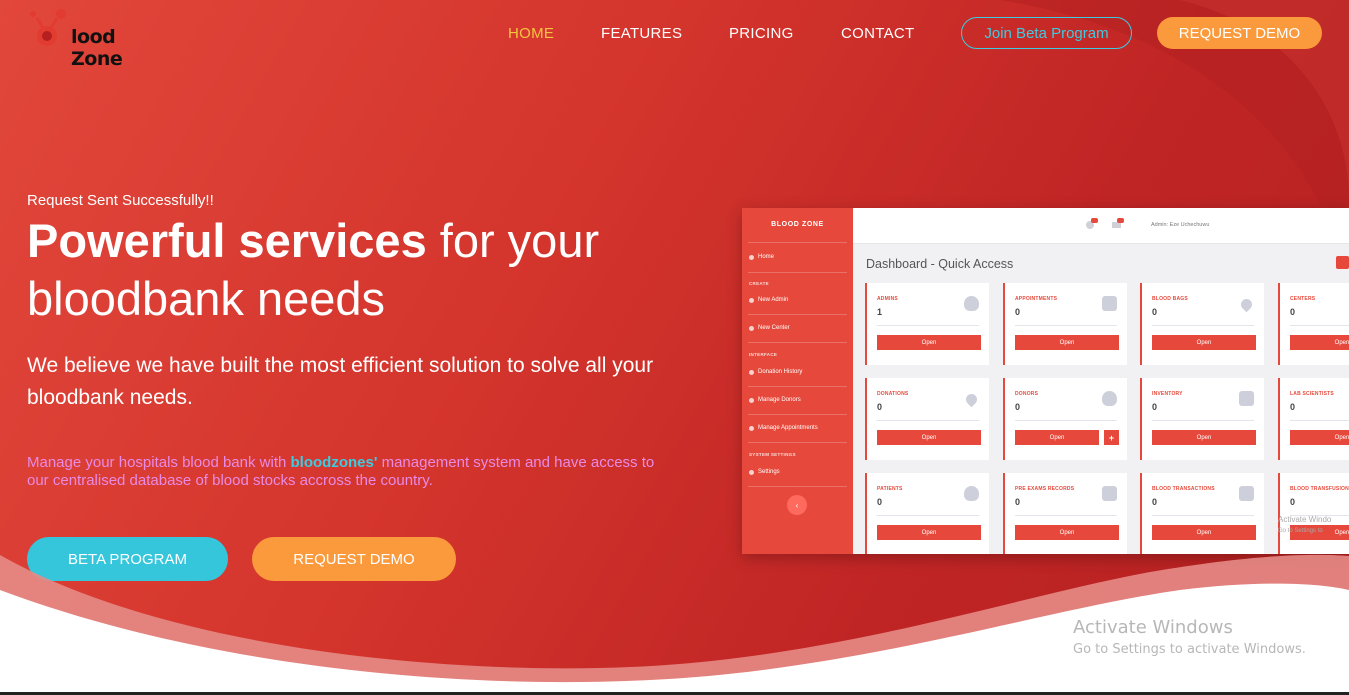  What do you see at coordinates (1153, 627) in the screenshot?
I see `windows-activation-title: Activate Windows` at bounding box center [1153, 627].